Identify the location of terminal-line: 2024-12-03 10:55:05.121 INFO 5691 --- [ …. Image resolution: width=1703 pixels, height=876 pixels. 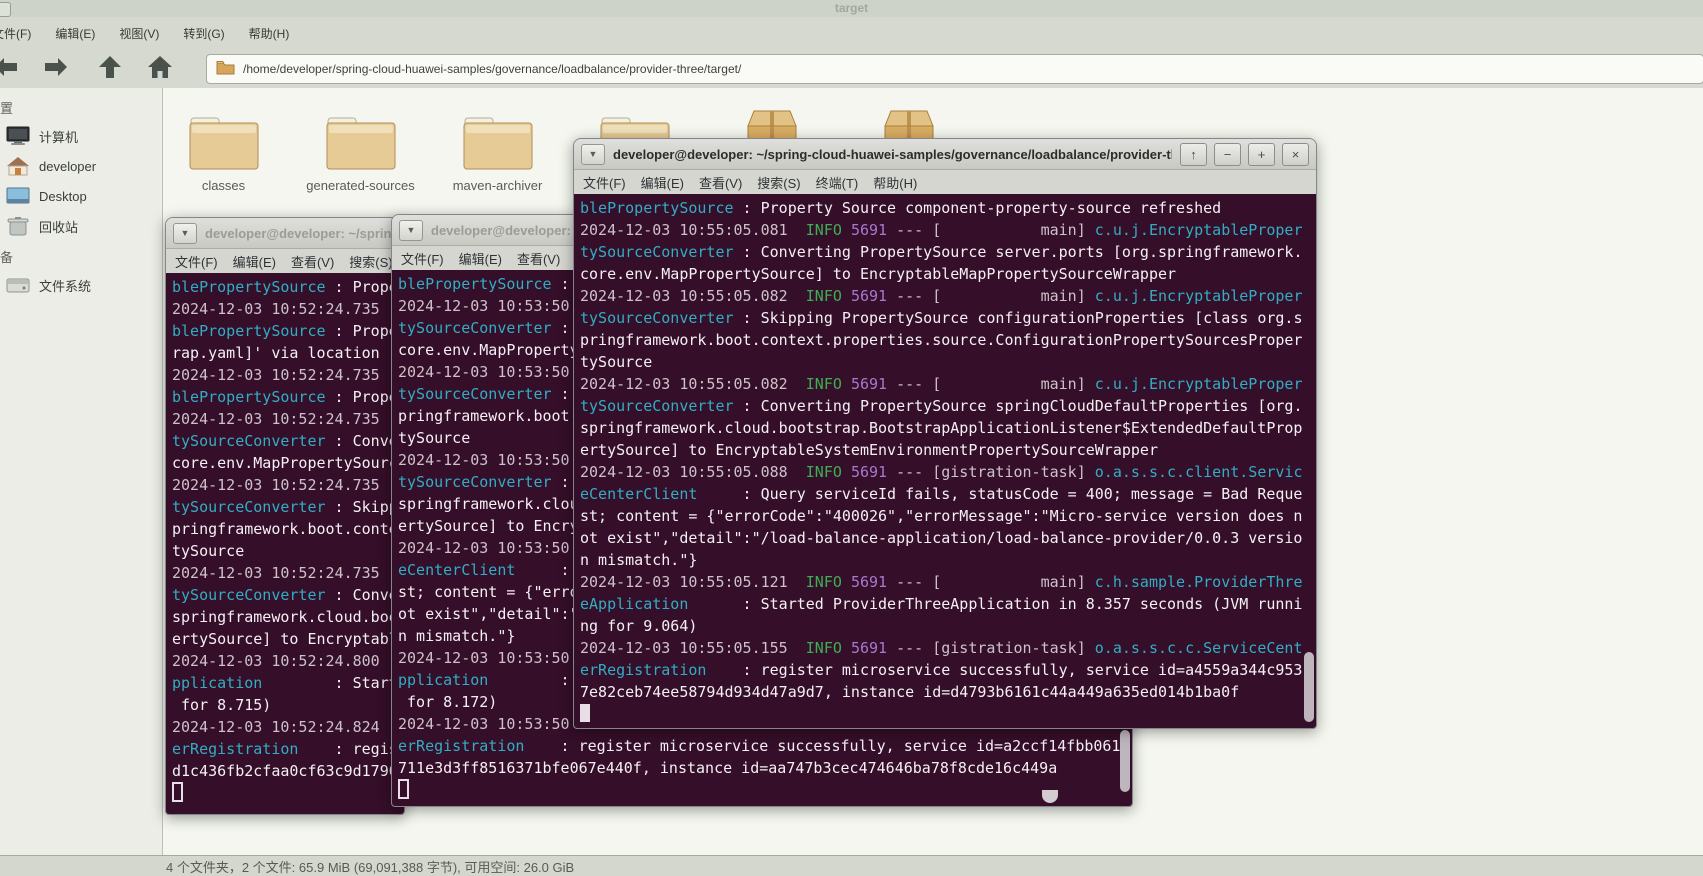
(941, 582).